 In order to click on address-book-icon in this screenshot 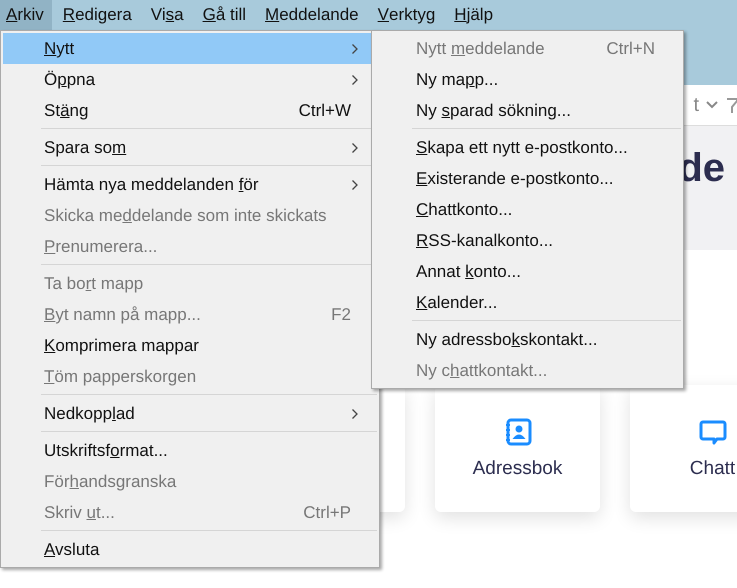, I will do `click(518, 432)`.